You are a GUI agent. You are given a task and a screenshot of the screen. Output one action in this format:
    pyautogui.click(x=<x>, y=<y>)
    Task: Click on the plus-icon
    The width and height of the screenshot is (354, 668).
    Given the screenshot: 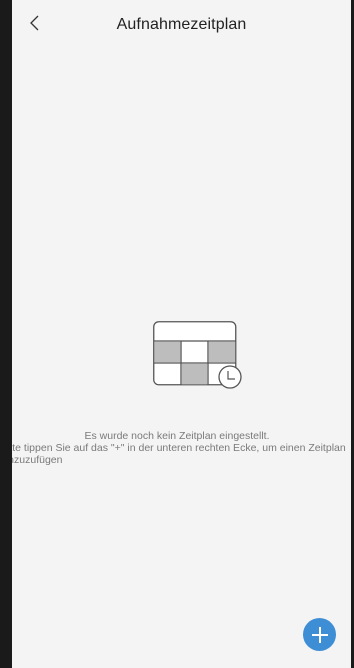 What is the action you would take?
    pyautogui.click(x=319, y=634)
    